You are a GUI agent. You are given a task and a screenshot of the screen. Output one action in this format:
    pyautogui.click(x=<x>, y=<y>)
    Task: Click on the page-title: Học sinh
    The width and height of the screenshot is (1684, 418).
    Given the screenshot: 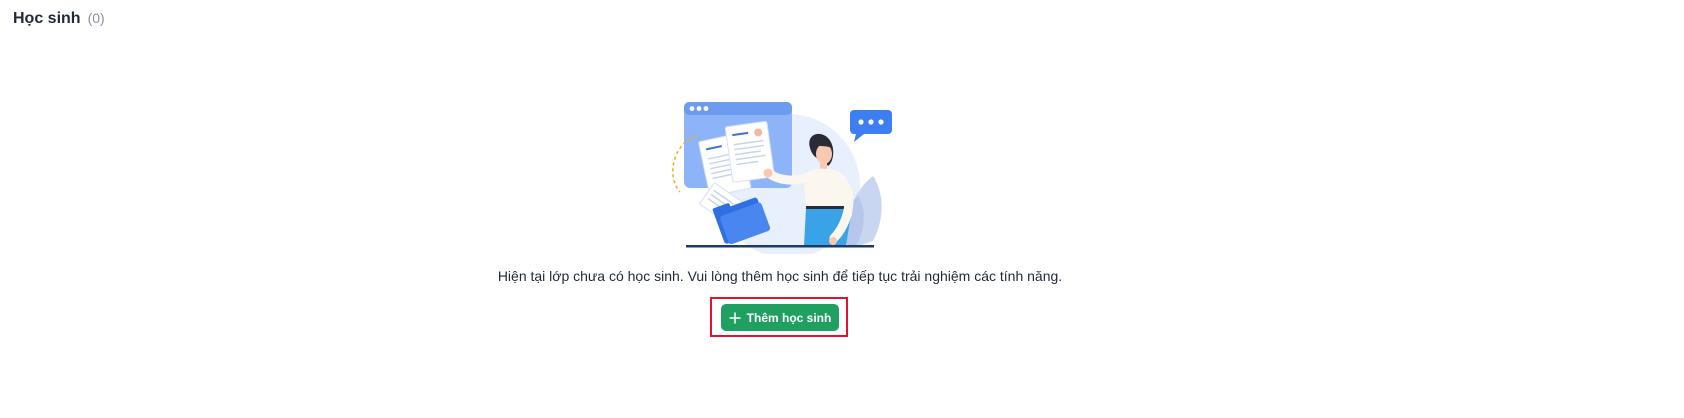 What is the action you would take?
    pyautogui.click(x=47, y=18)
    